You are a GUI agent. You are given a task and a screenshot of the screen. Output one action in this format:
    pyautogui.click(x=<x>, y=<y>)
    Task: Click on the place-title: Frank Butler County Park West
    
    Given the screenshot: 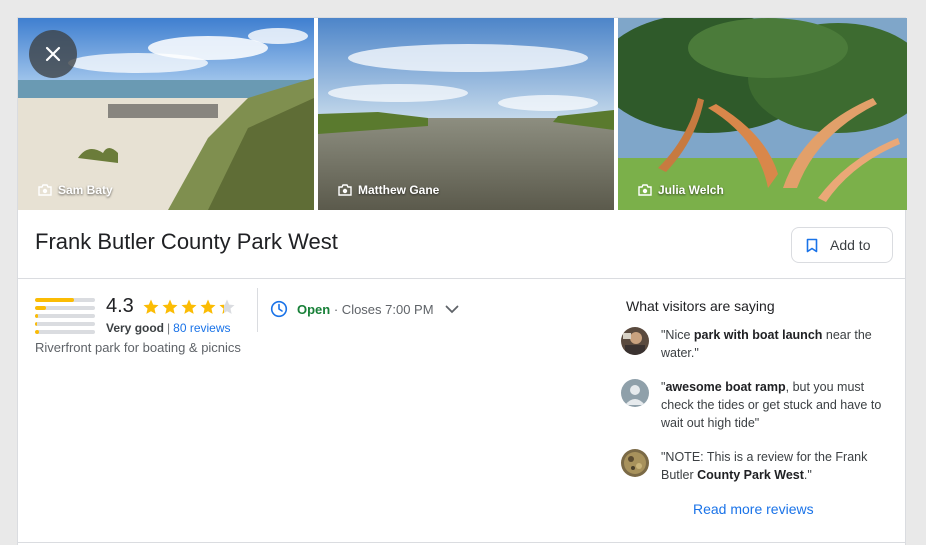 What is the action you would take?
    pyautogui.click(x=186, y=241)
    